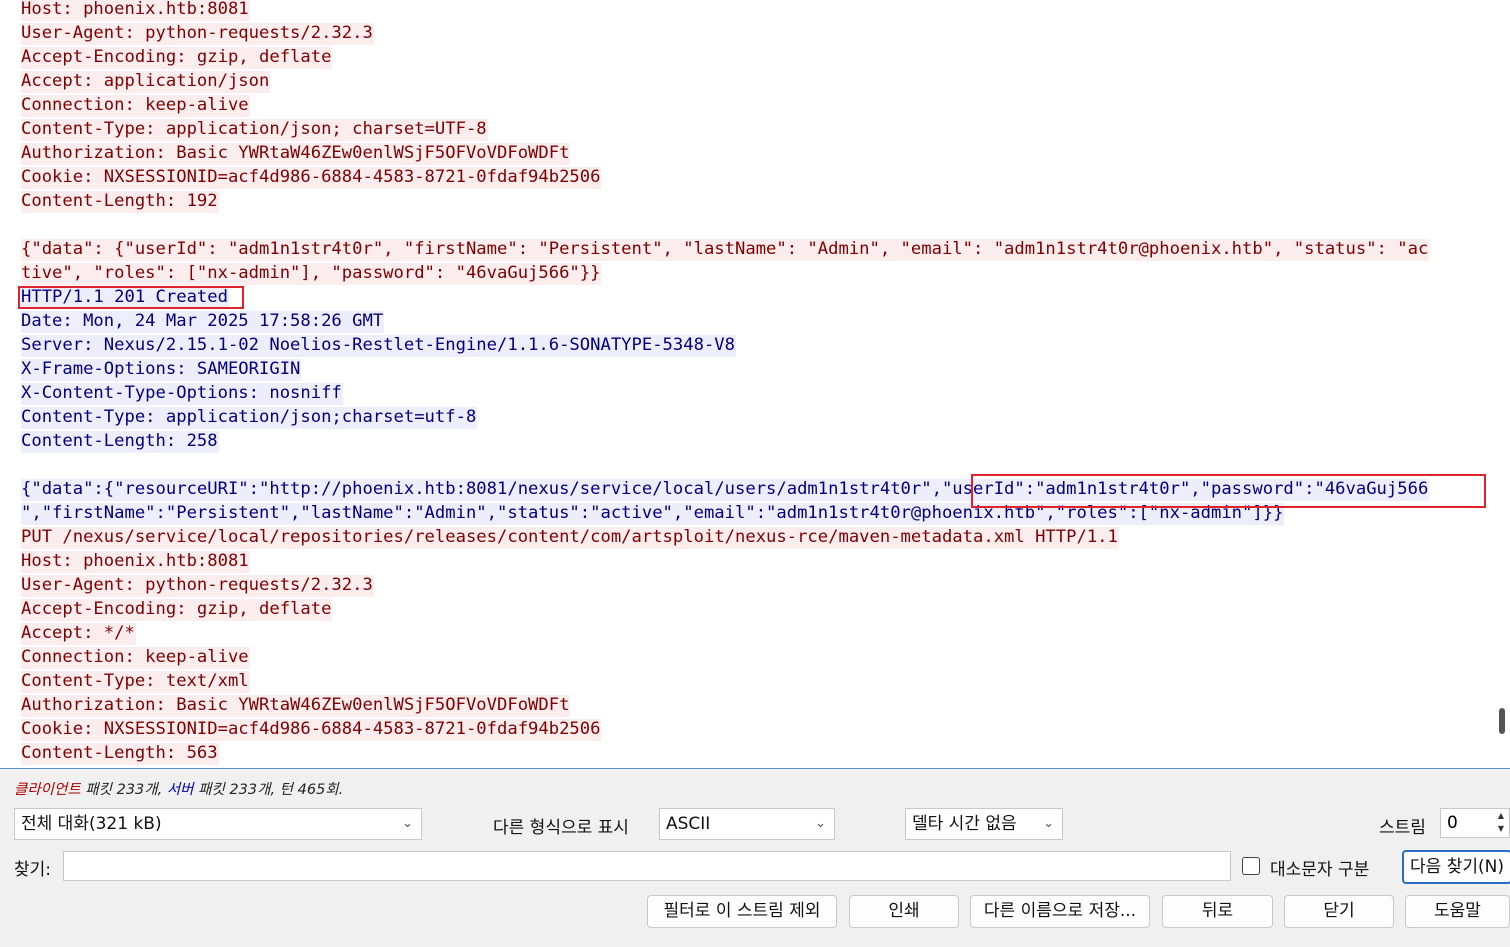 Image resolution: width=1510 pixels, height=947 pixels. Describe the element at coordinates (742, 911) in the screenshot. I see `filter-out-stream-button: 필터로 이 스트림 제외` at that location.